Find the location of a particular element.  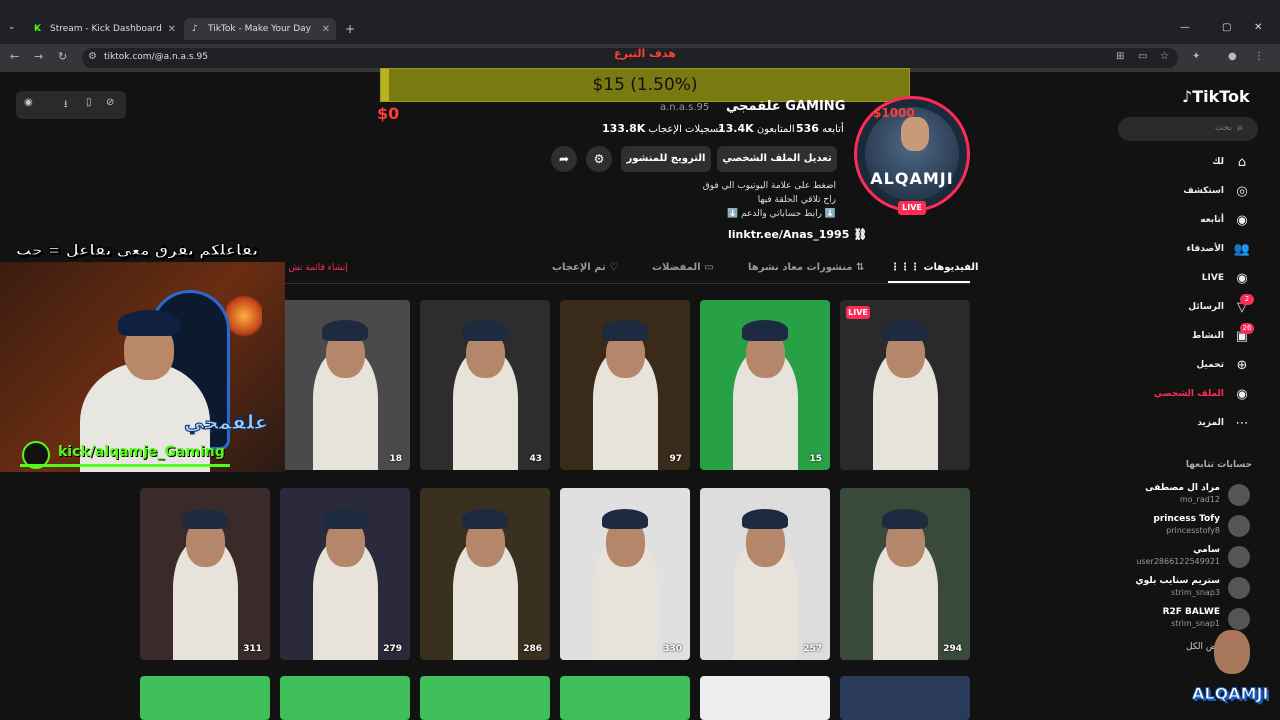

video-thumbnail: 330 is located at coordinates (625, 574).